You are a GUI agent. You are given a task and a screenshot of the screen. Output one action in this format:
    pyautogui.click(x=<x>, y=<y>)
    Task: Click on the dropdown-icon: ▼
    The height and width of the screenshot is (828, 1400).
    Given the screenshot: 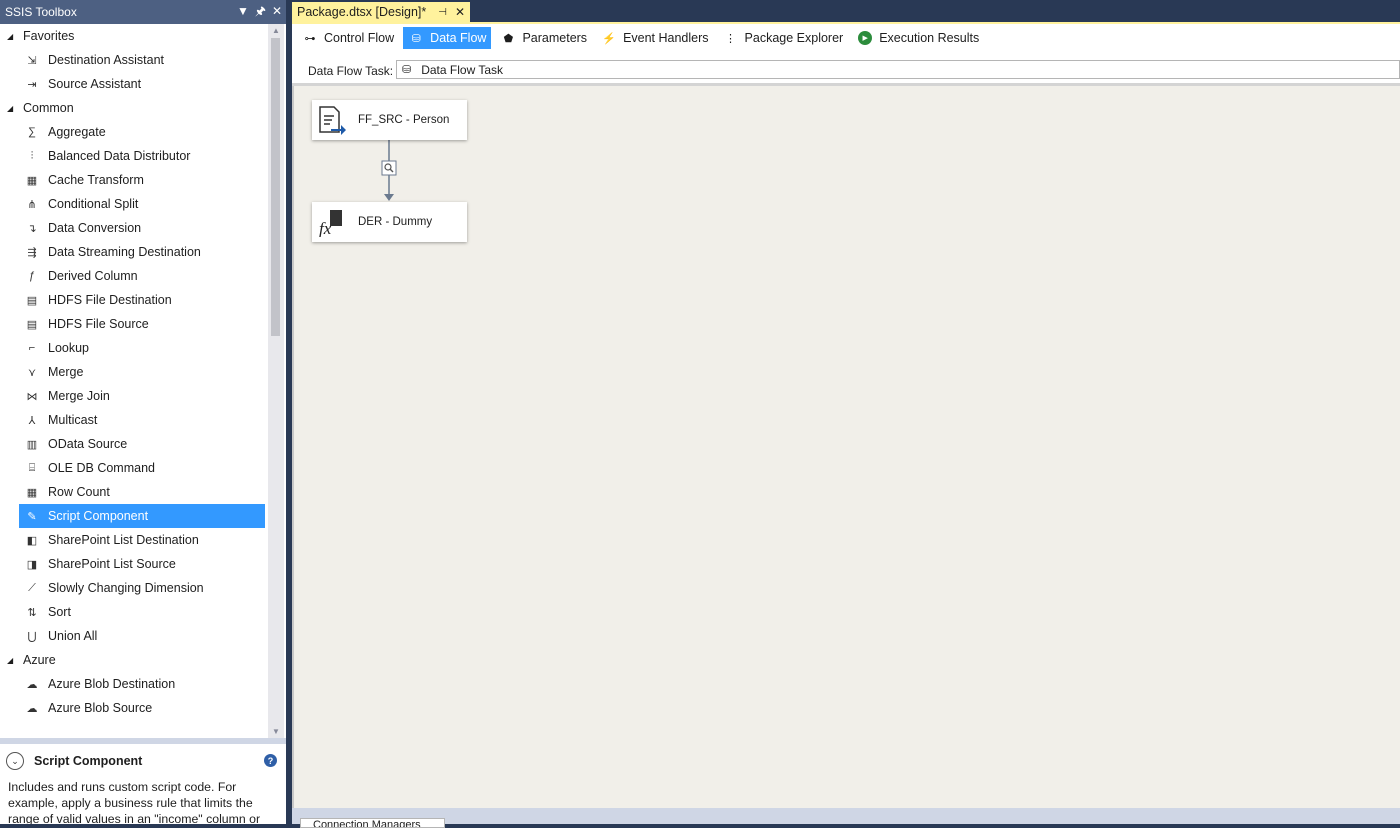 What is the action you would take?
    pyautogui.click(x=243, y=11)
    